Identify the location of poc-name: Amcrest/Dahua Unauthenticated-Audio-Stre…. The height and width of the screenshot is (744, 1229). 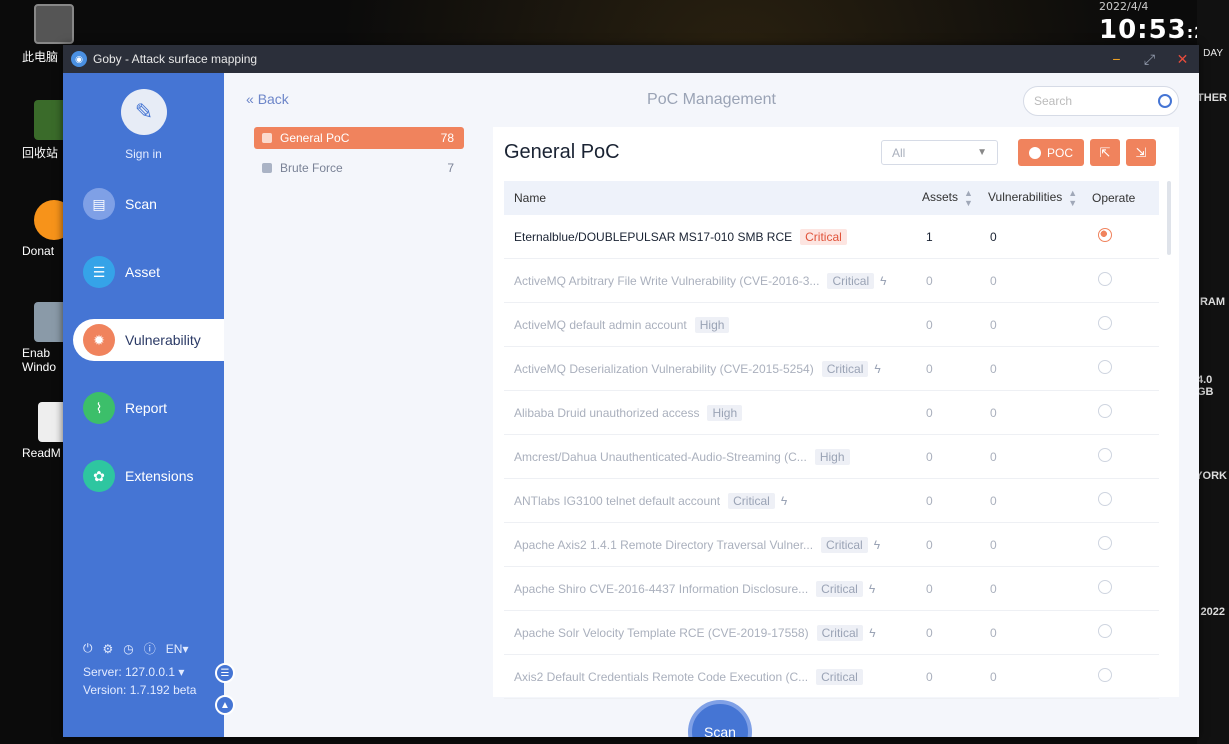
(660, 456).